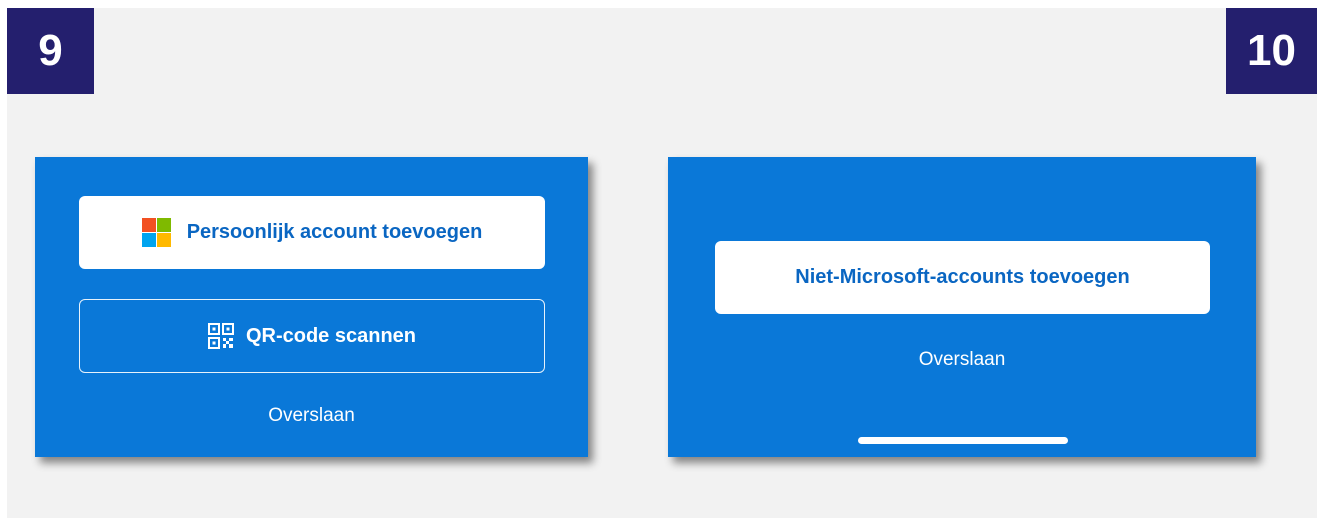  I want to click on step-badge-10: 10, so click(1271, 51).